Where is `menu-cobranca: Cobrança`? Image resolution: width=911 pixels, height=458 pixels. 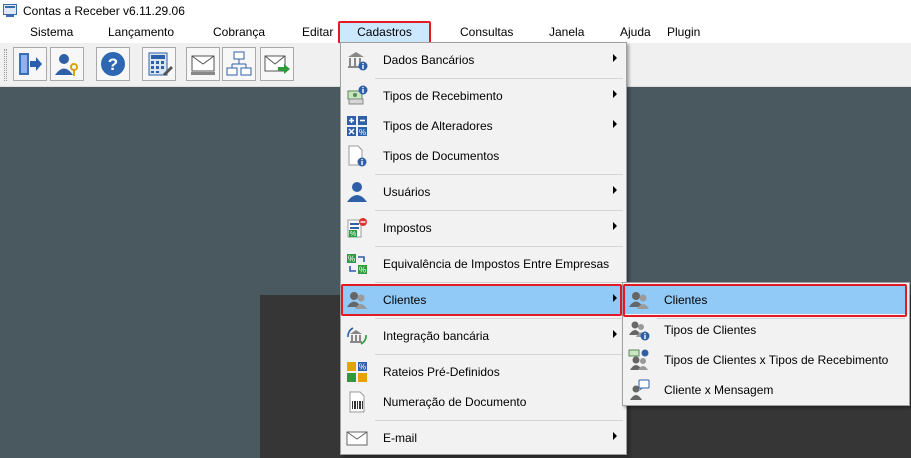 menu-cobranca: Cobrança is located at coordinates (239, 32).